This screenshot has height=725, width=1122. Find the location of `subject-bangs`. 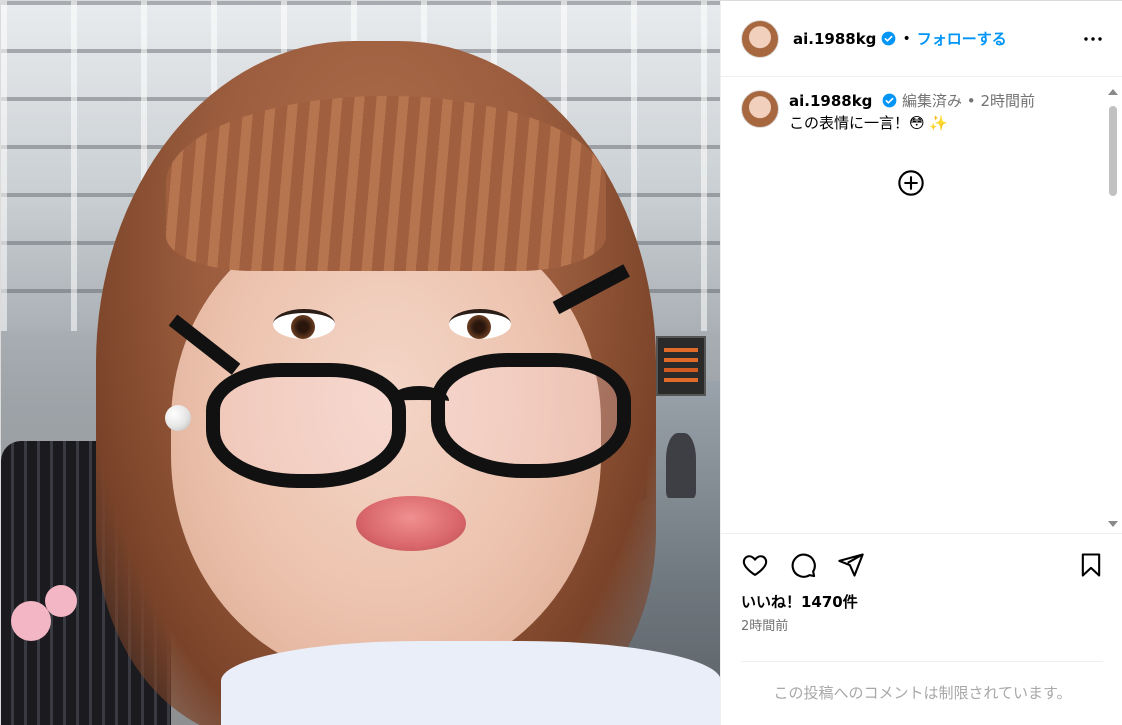

subject-bangs is located at coordinates (386, 183).